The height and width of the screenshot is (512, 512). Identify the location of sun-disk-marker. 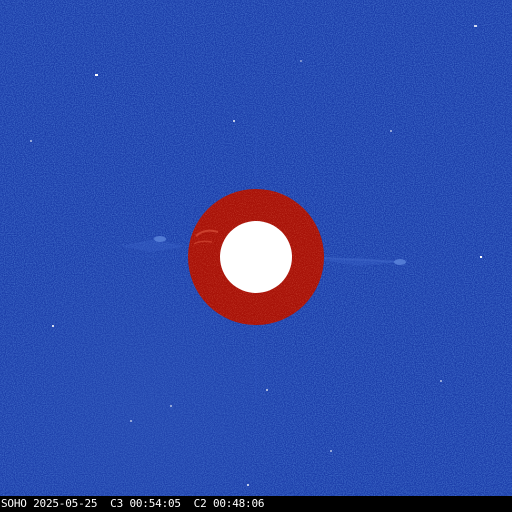
(256, 257).